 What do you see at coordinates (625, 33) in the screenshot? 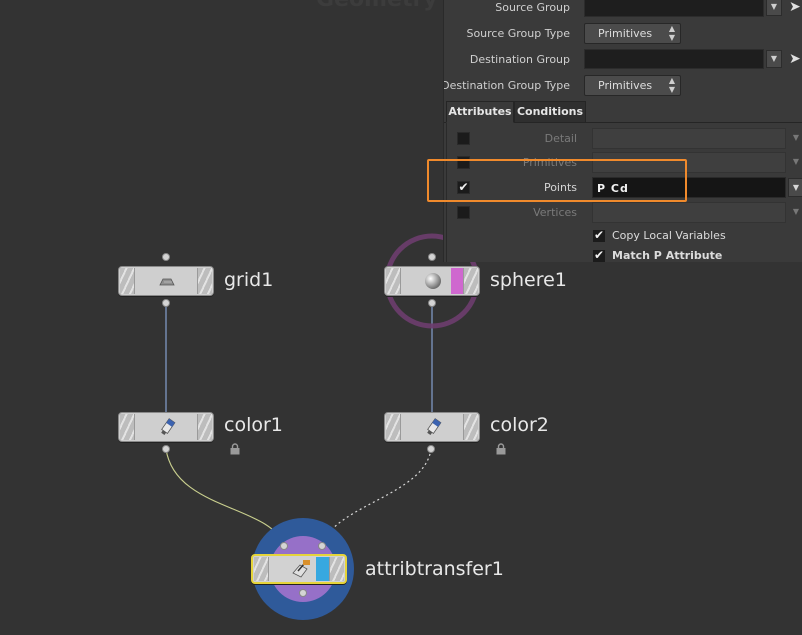
I see `source-group-type-value: Primitives` at bounding box center [625, 33].